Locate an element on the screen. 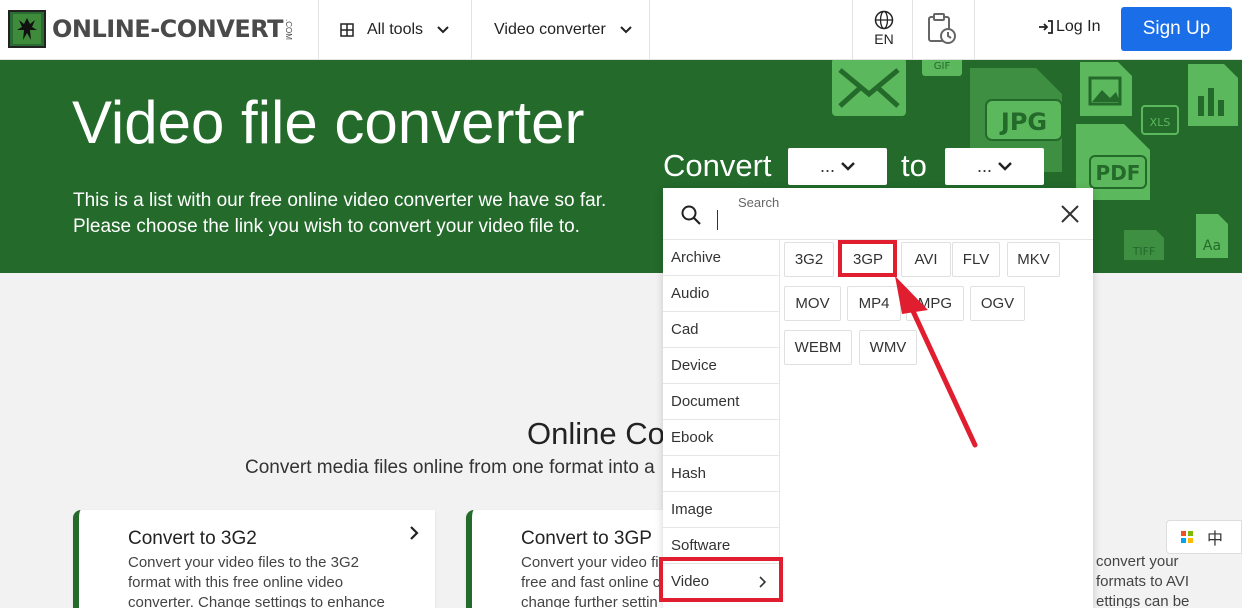  category-label: Audio is located at coordinates (690, 293).